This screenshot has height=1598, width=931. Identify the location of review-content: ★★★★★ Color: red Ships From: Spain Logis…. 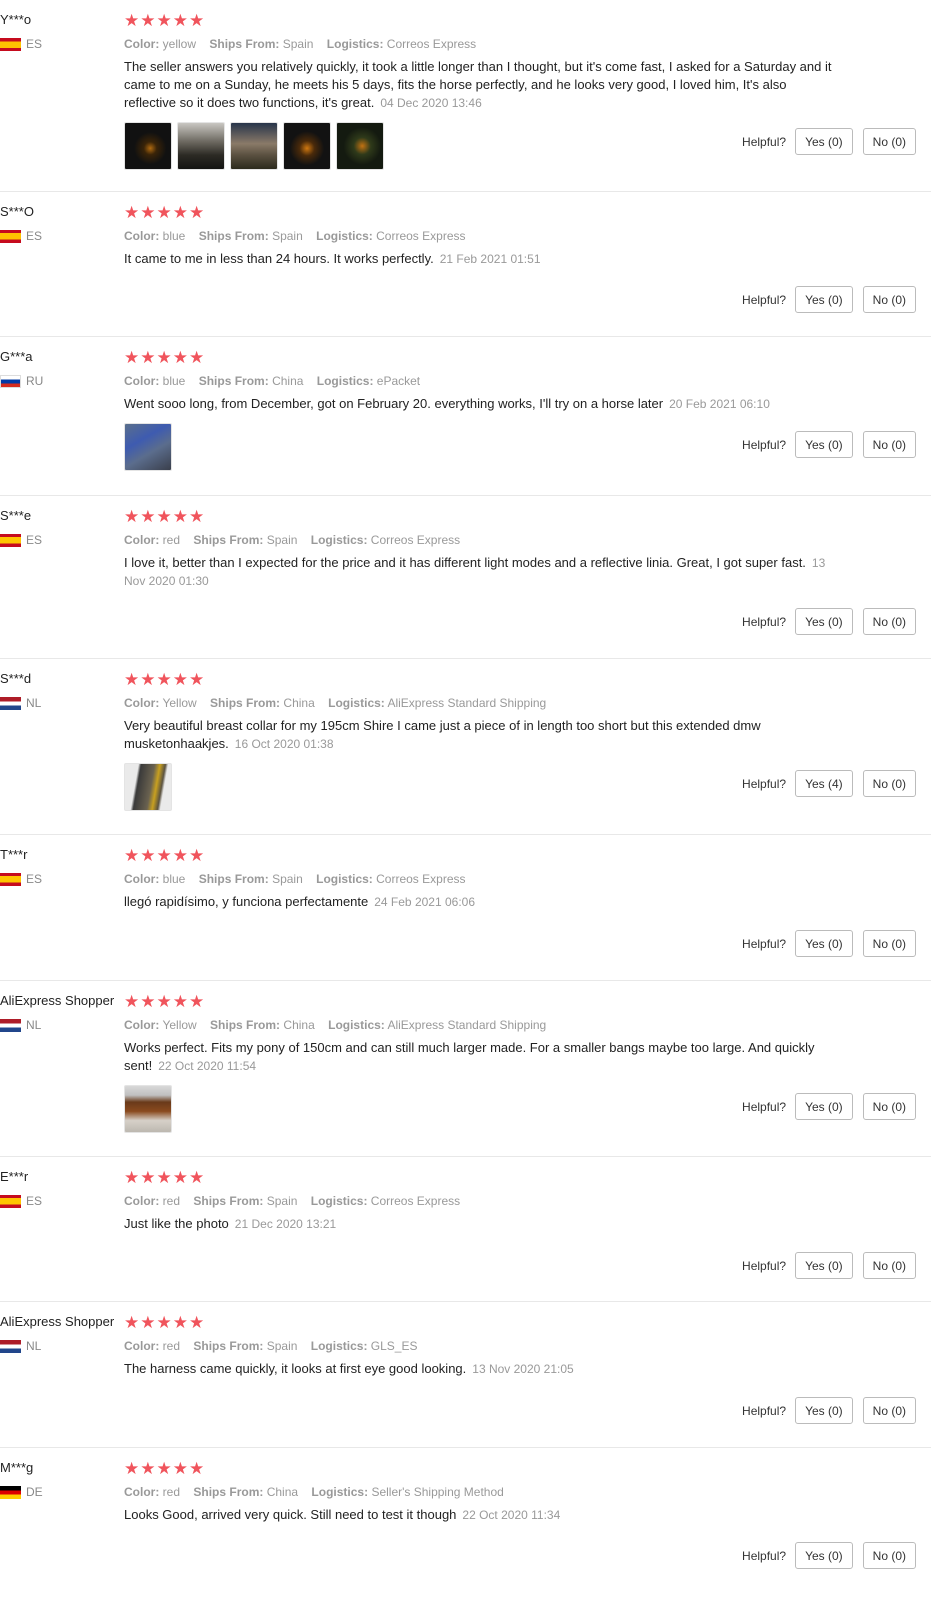
(481, 1345).